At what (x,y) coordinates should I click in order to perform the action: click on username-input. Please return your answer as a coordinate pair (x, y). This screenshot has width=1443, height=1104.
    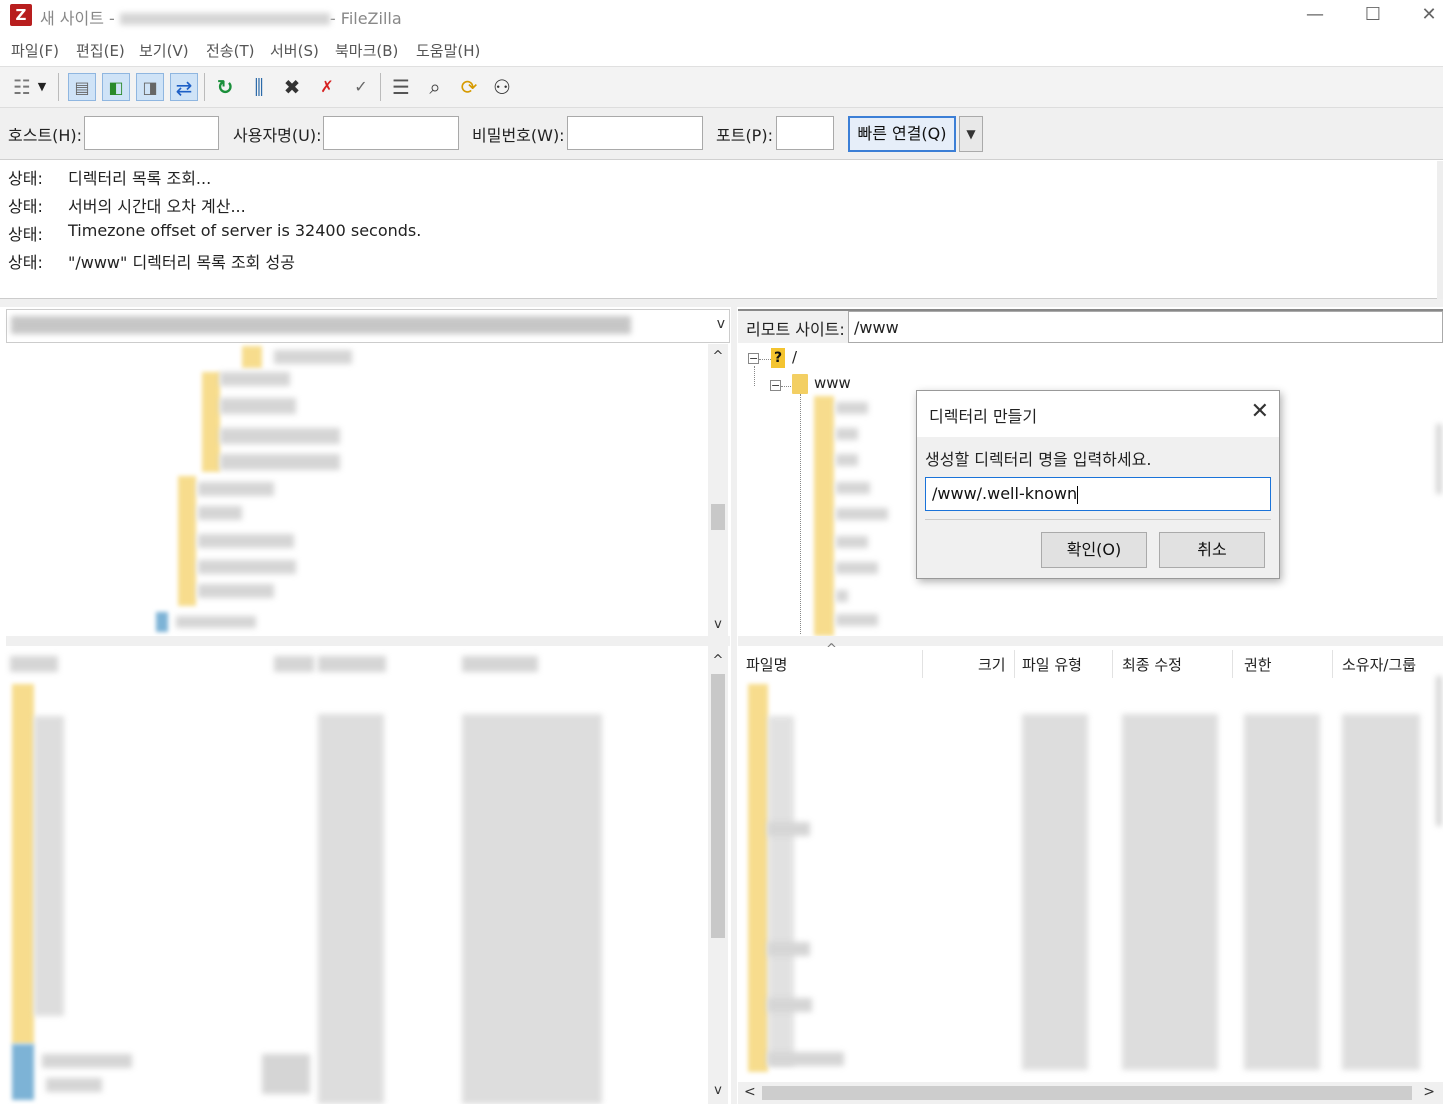
    Looking at the image, I should click on (391, 133).